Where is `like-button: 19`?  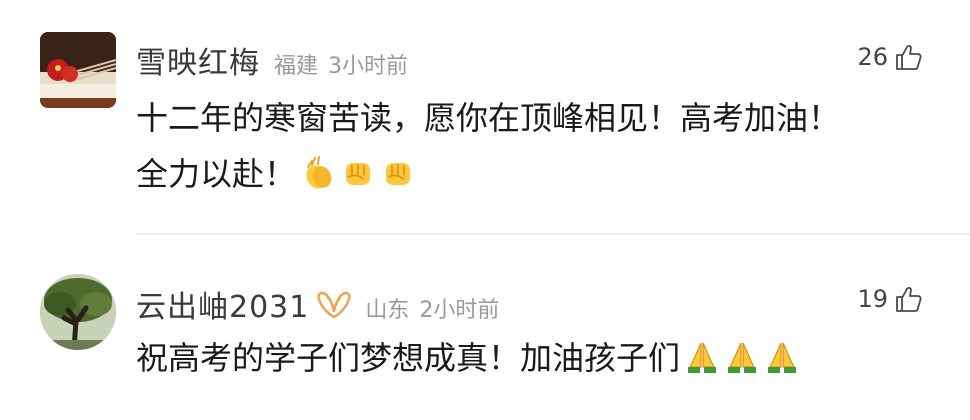
like-button: 19 is located at coordinates (890, 299).